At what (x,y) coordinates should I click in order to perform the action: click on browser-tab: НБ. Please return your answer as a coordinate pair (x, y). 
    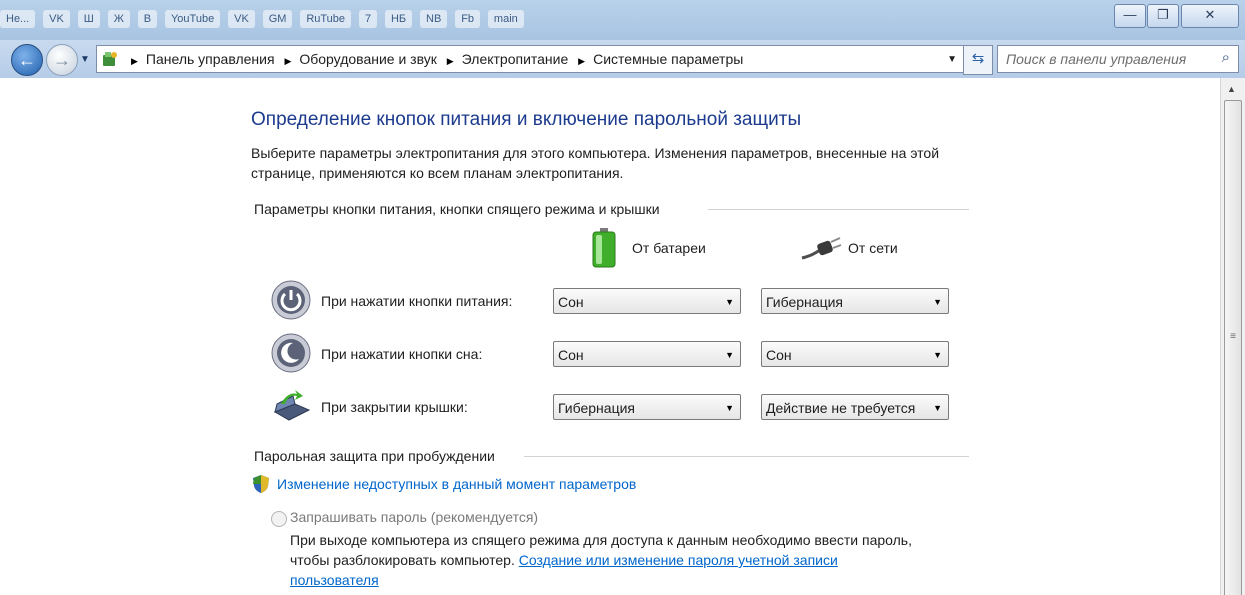
    Looking at the image, I should click on (398, 19).